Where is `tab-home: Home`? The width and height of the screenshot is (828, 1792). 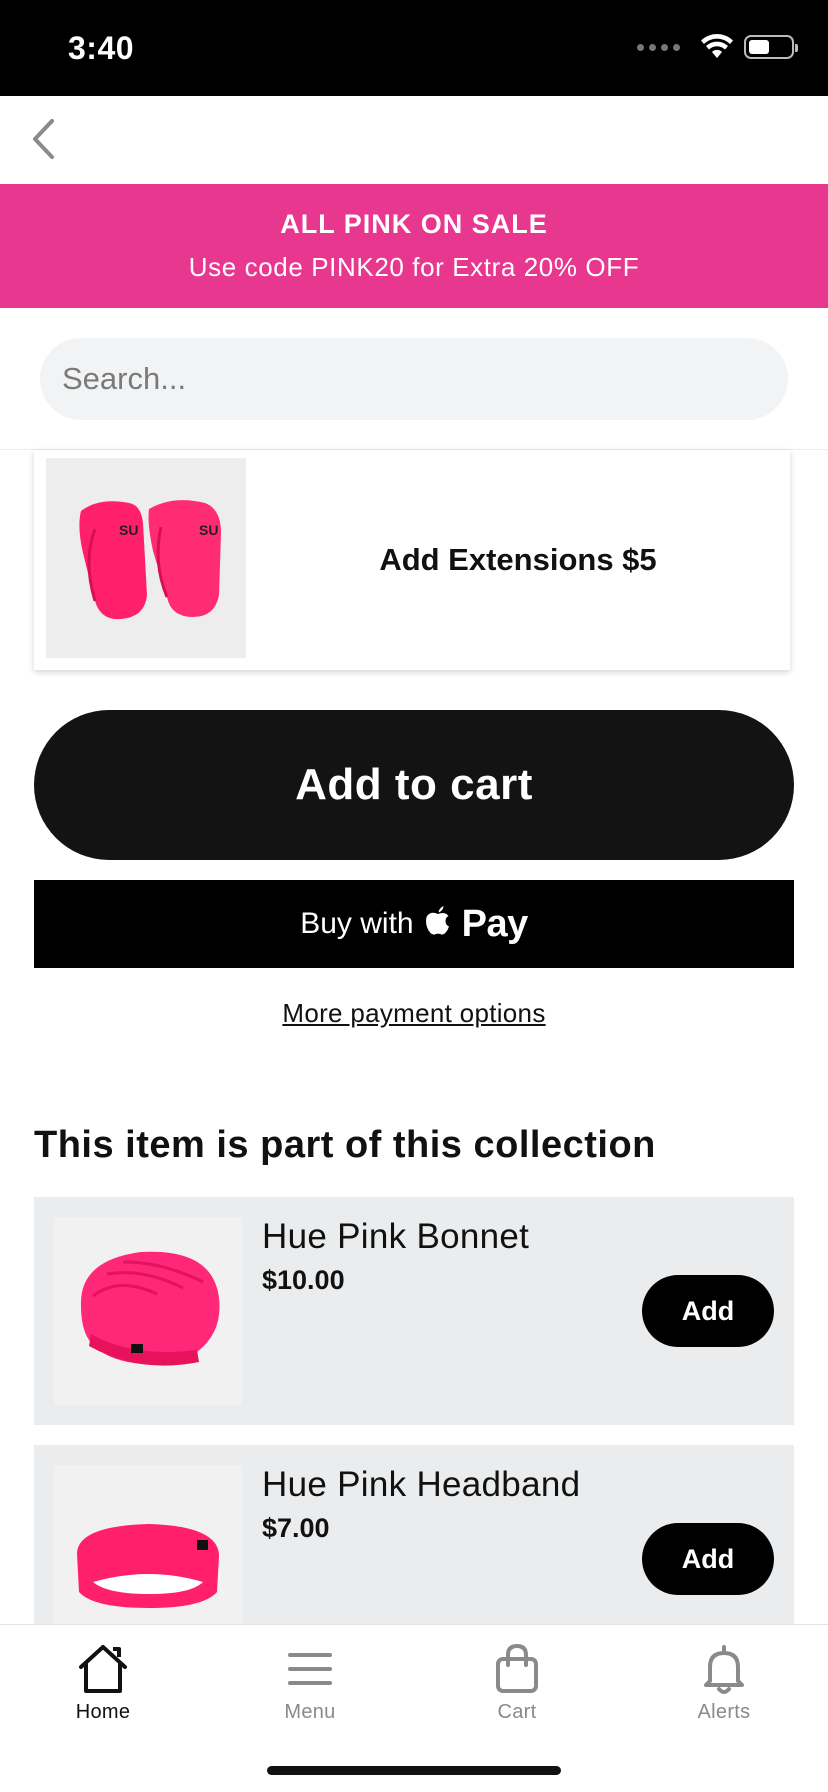 tab-home: Home is located at coordinates (103, 1691).